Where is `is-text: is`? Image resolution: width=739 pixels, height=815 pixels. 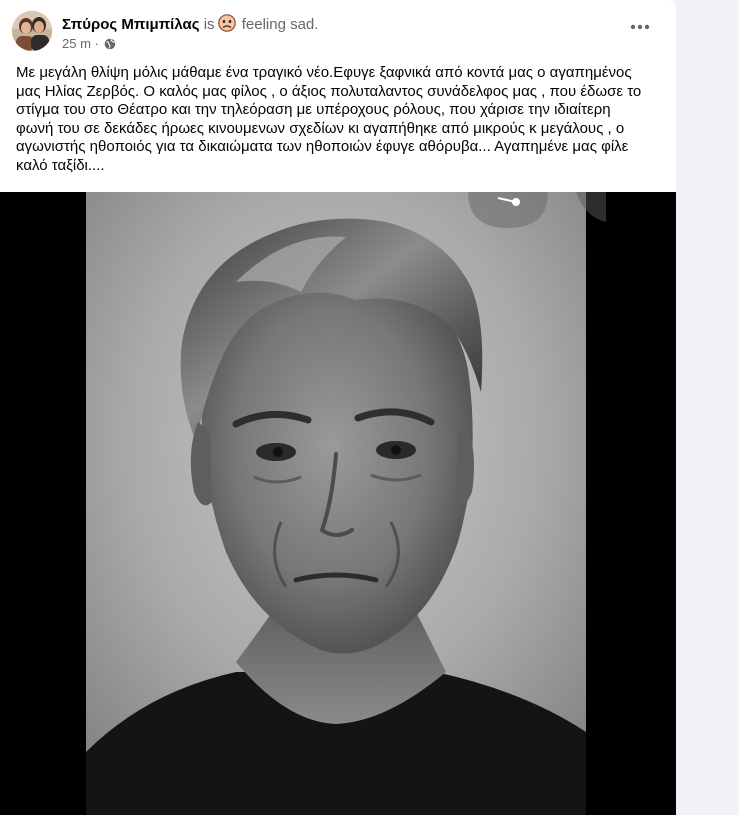 is-text: is is located at coordinates (209, 24).